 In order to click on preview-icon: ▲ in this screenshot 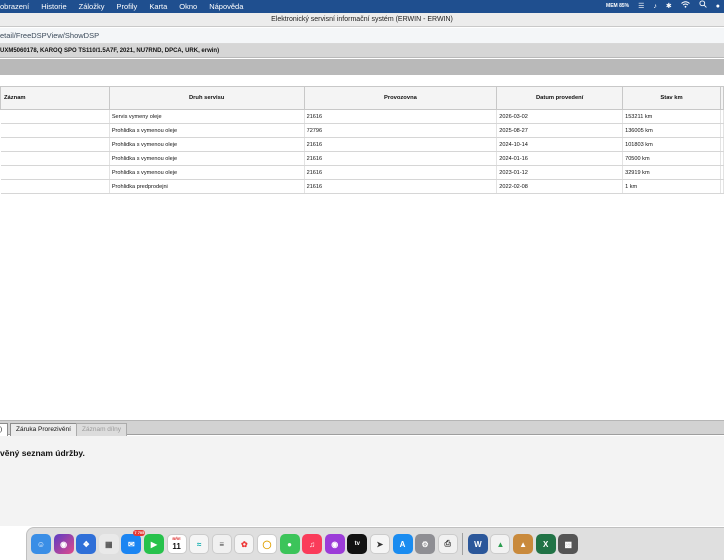, I will do `click(523, 544)`.